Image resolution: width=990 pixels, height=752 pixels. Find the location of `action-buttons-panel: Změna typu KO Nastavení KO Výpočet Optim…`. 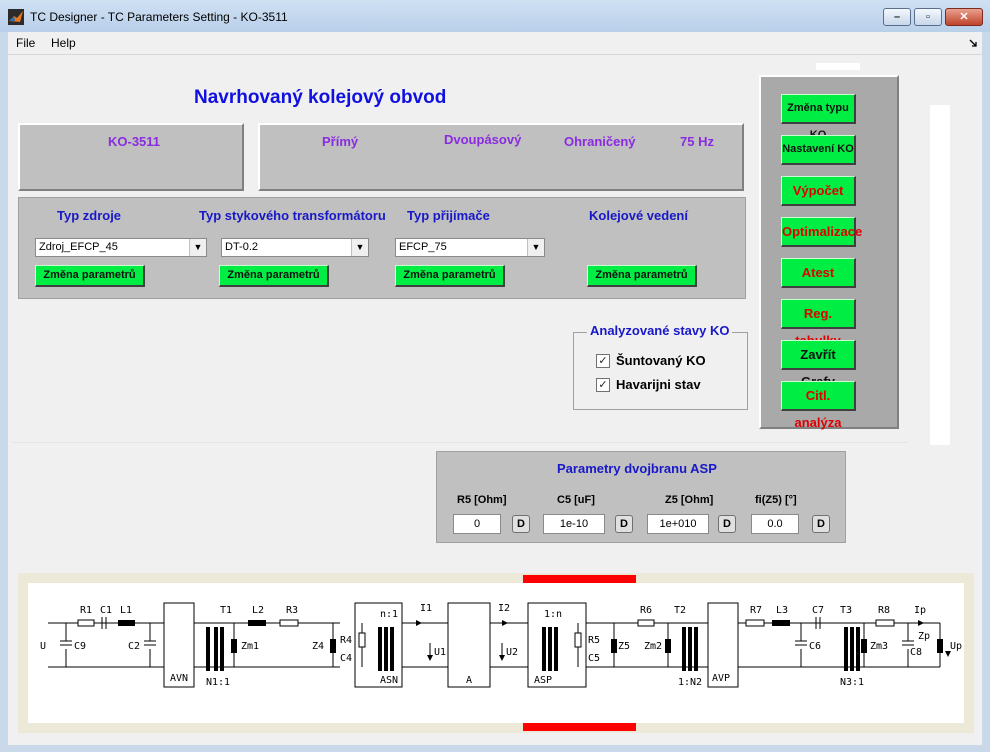

action-buttons-panel: Změna typu KO Nastavení KO Výpočet Optim… is located at coordinates (829, 252).